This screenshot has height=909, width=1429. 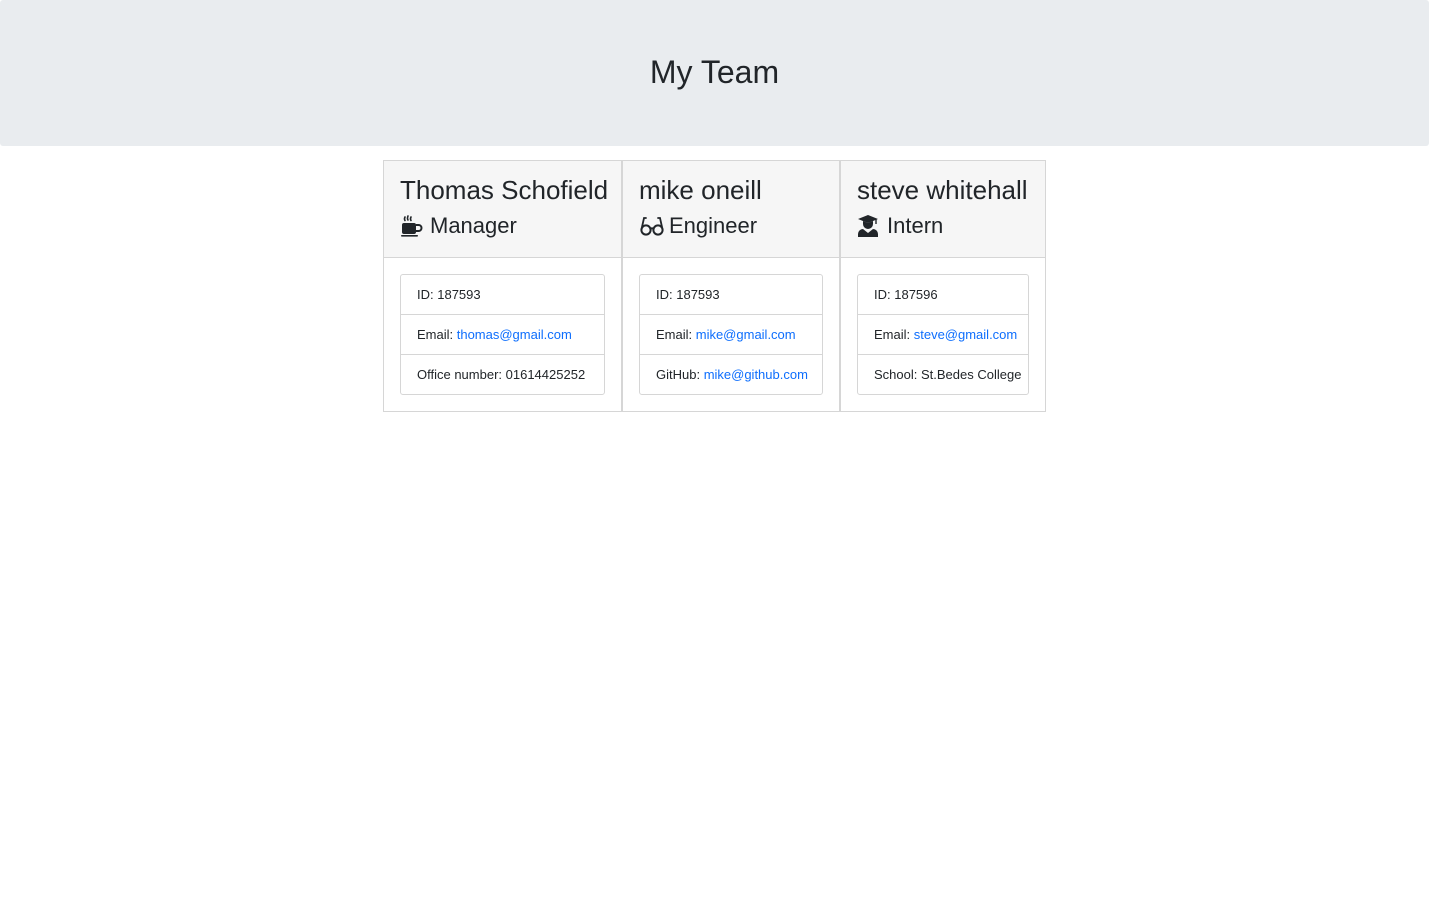 What do you see at coordinates (514, 334) in the screenshot?
I see `email-link: thomas@gmail.com` at bounding box center [514, 334].